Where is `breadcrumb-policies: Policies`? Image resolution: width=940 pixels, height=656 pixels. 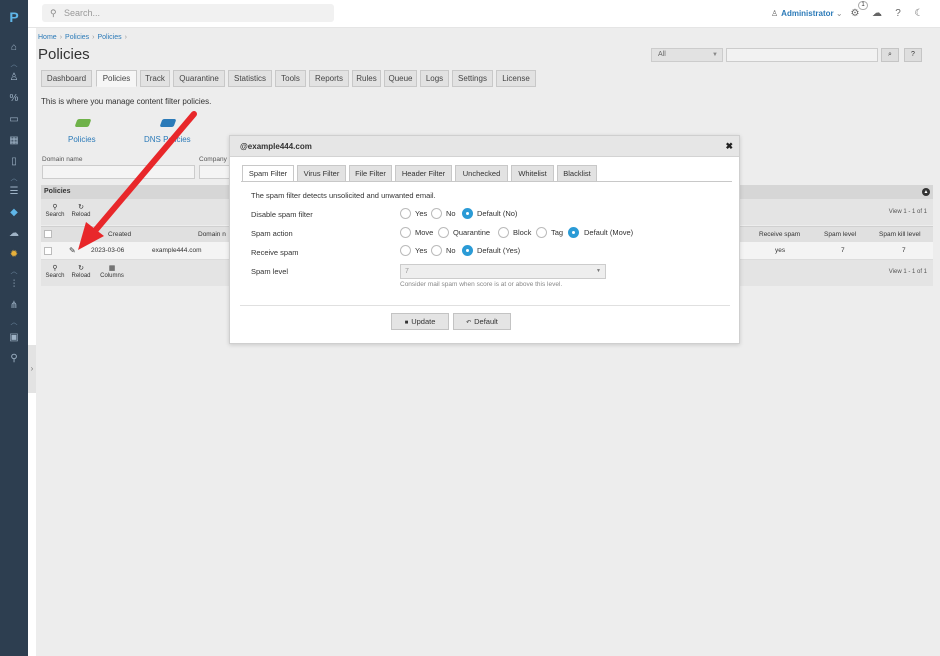 breadcrumb-policies: Policies is located at coordinates (77, 37).